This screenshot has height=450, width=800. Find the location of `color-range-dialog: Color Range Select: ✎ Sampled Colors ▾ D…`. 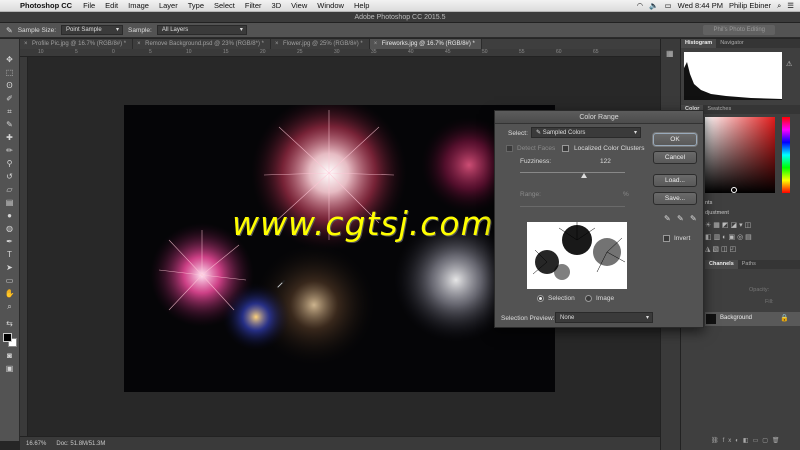

color-range-dialog: Color Range Select: ✎ Sampled Colors ▾ D… is located at coordinates (599, 219).